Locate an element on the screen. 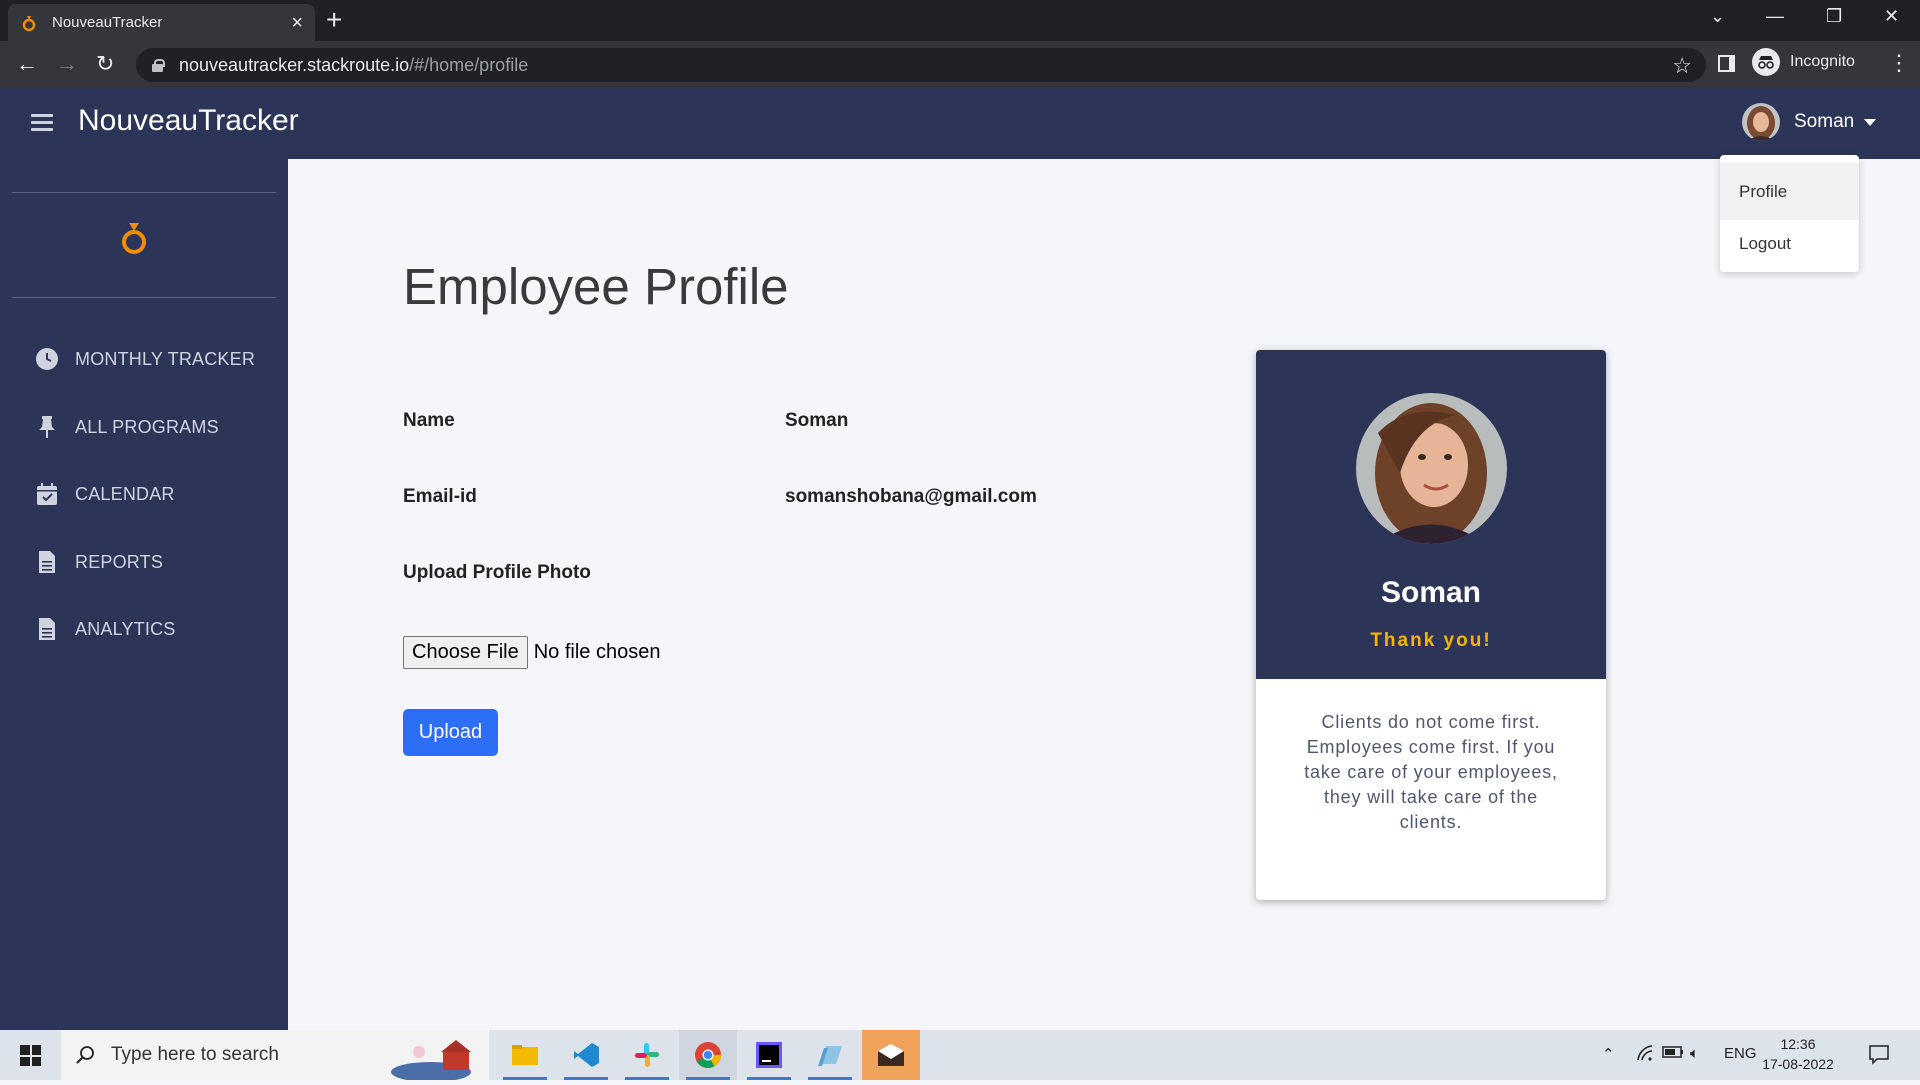 The image size is (1920, 1085). sidebar-item-label: ALL PROGRAMS is located at coordinates (147, 426).